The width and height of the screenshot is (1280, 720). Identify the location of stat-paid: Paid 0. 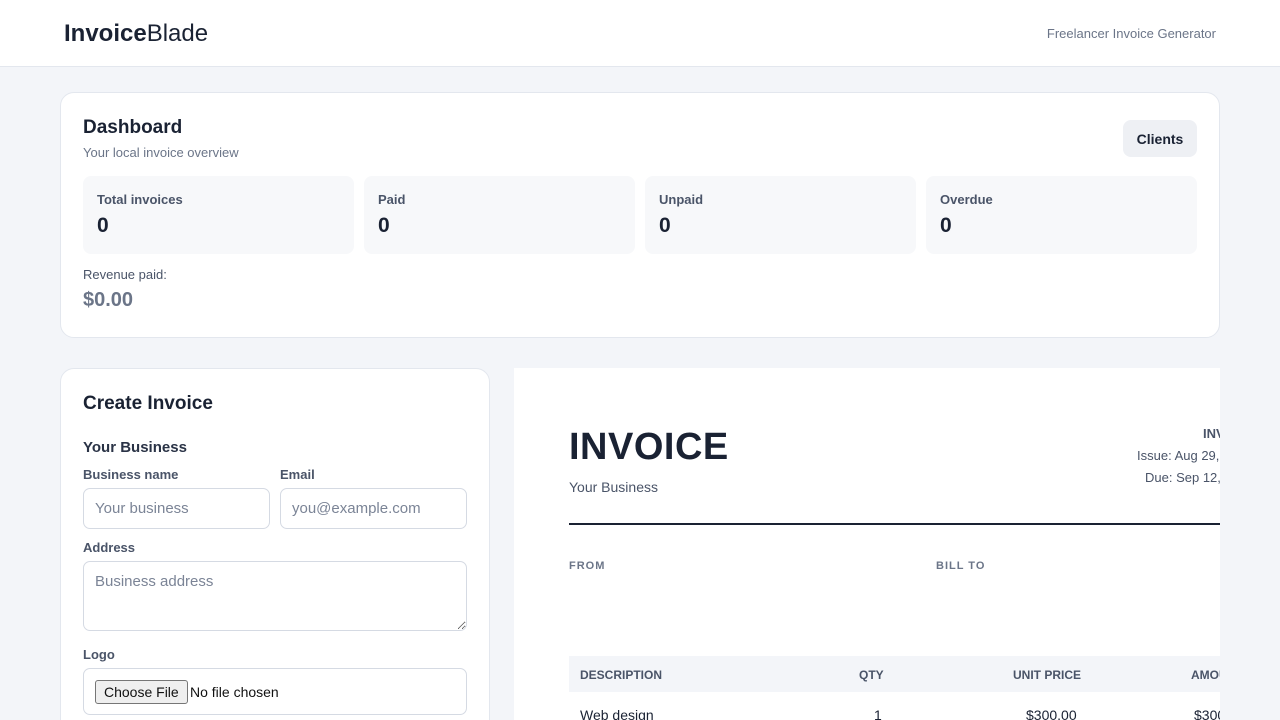
(499, 215).